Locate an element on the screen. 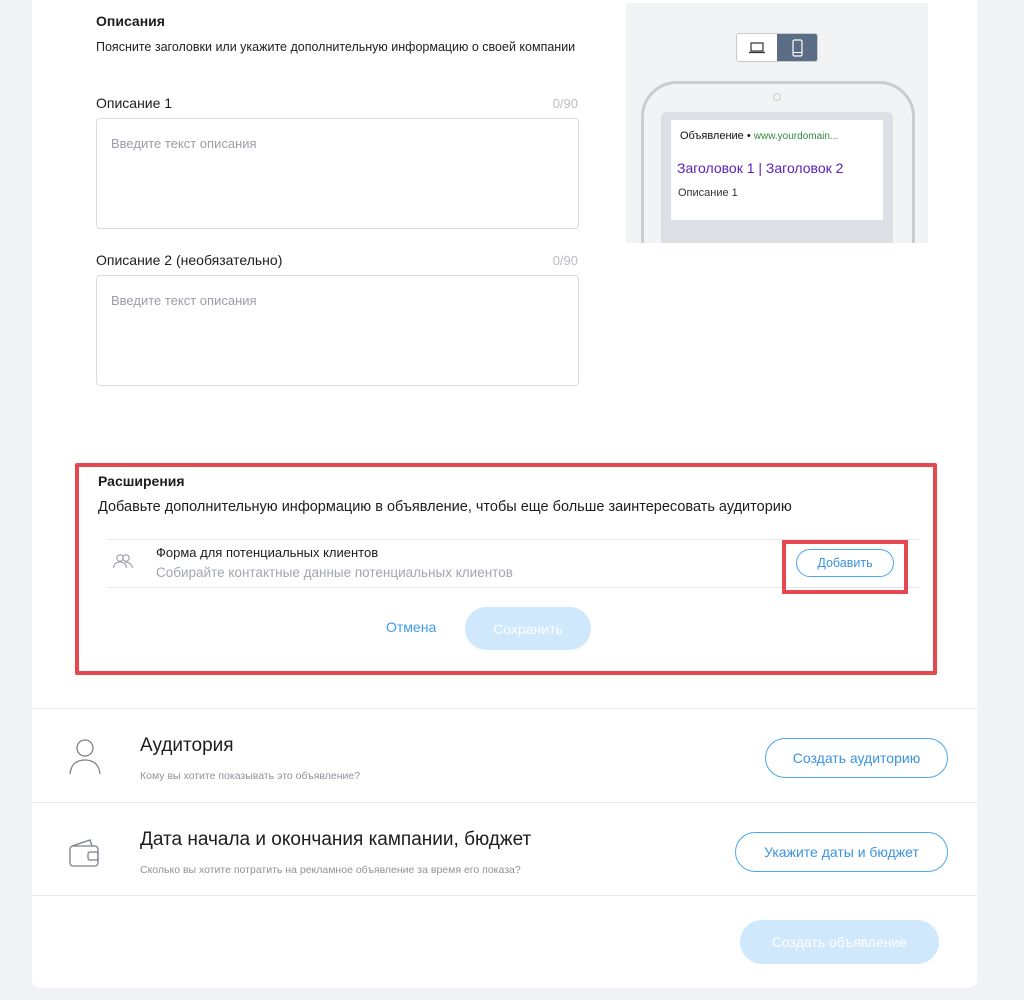  ad-description: Описание 1 is located at coordinates (708, 193).